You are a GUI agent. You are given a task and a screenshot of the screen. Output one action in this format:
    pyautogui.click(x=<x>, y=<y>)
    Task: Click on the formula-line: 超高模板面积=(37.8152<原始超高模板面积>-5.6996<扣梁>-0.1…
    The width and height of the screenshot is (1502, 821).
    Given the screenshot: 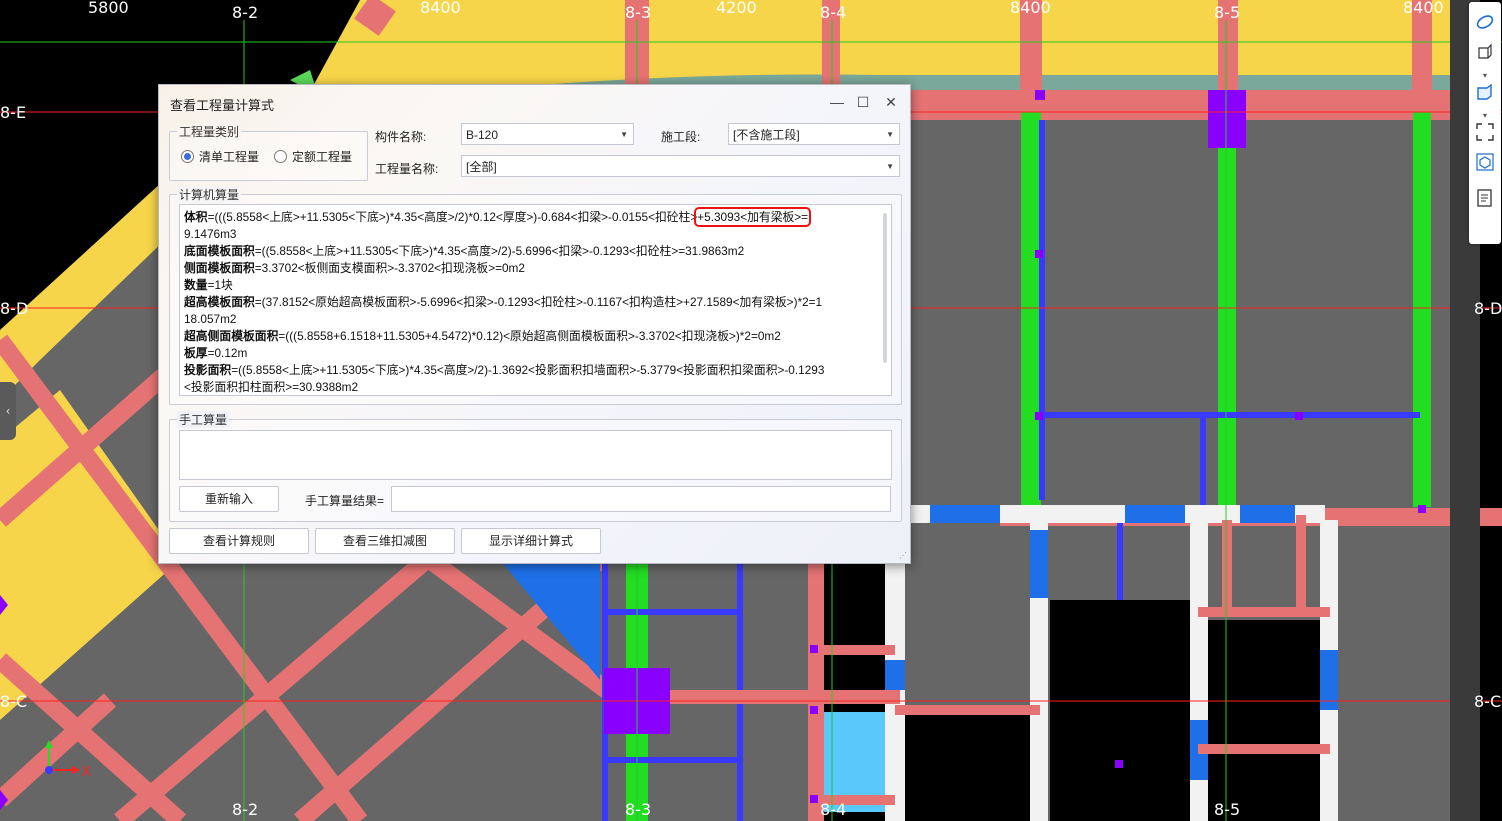 What is the action you would take?
    pyautogui.click(x=503, y=302)
    